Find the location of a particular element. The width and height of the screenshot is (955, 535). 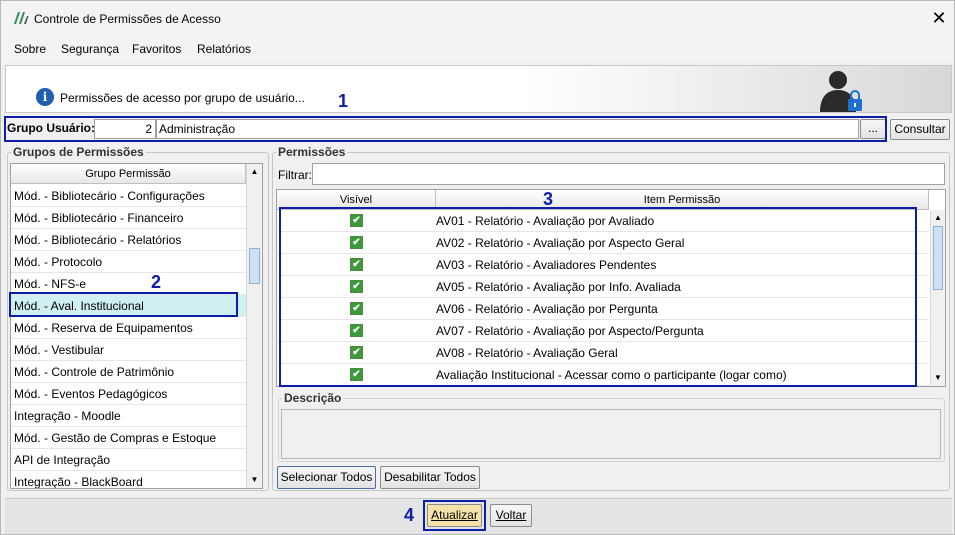

voltar-button: Voltar is located at coordinates (511, 515).